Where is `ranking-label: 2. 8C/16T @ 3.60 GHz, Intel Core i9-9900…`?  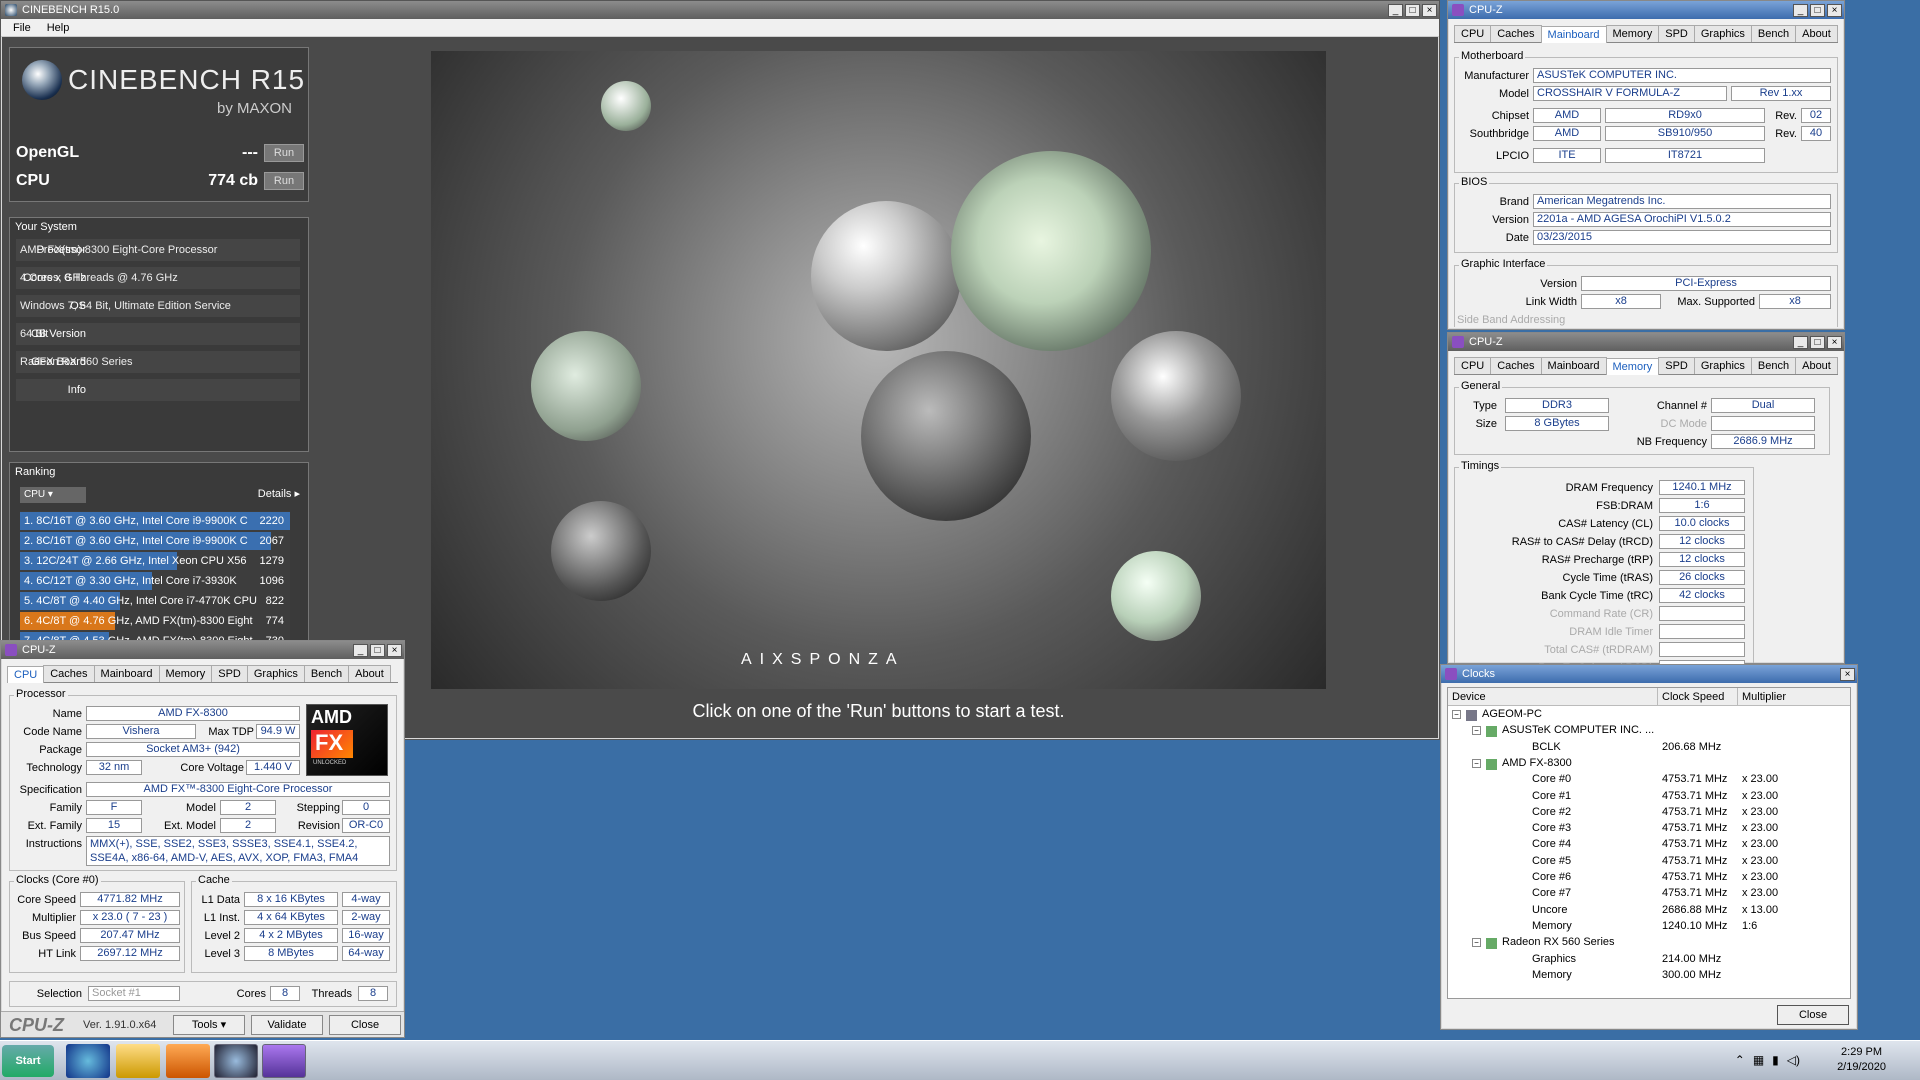
ranking-label: 2. 8C/16T @ 3.60 GHz, Intel Core i9-9900… is located at coordinates (136, 541).